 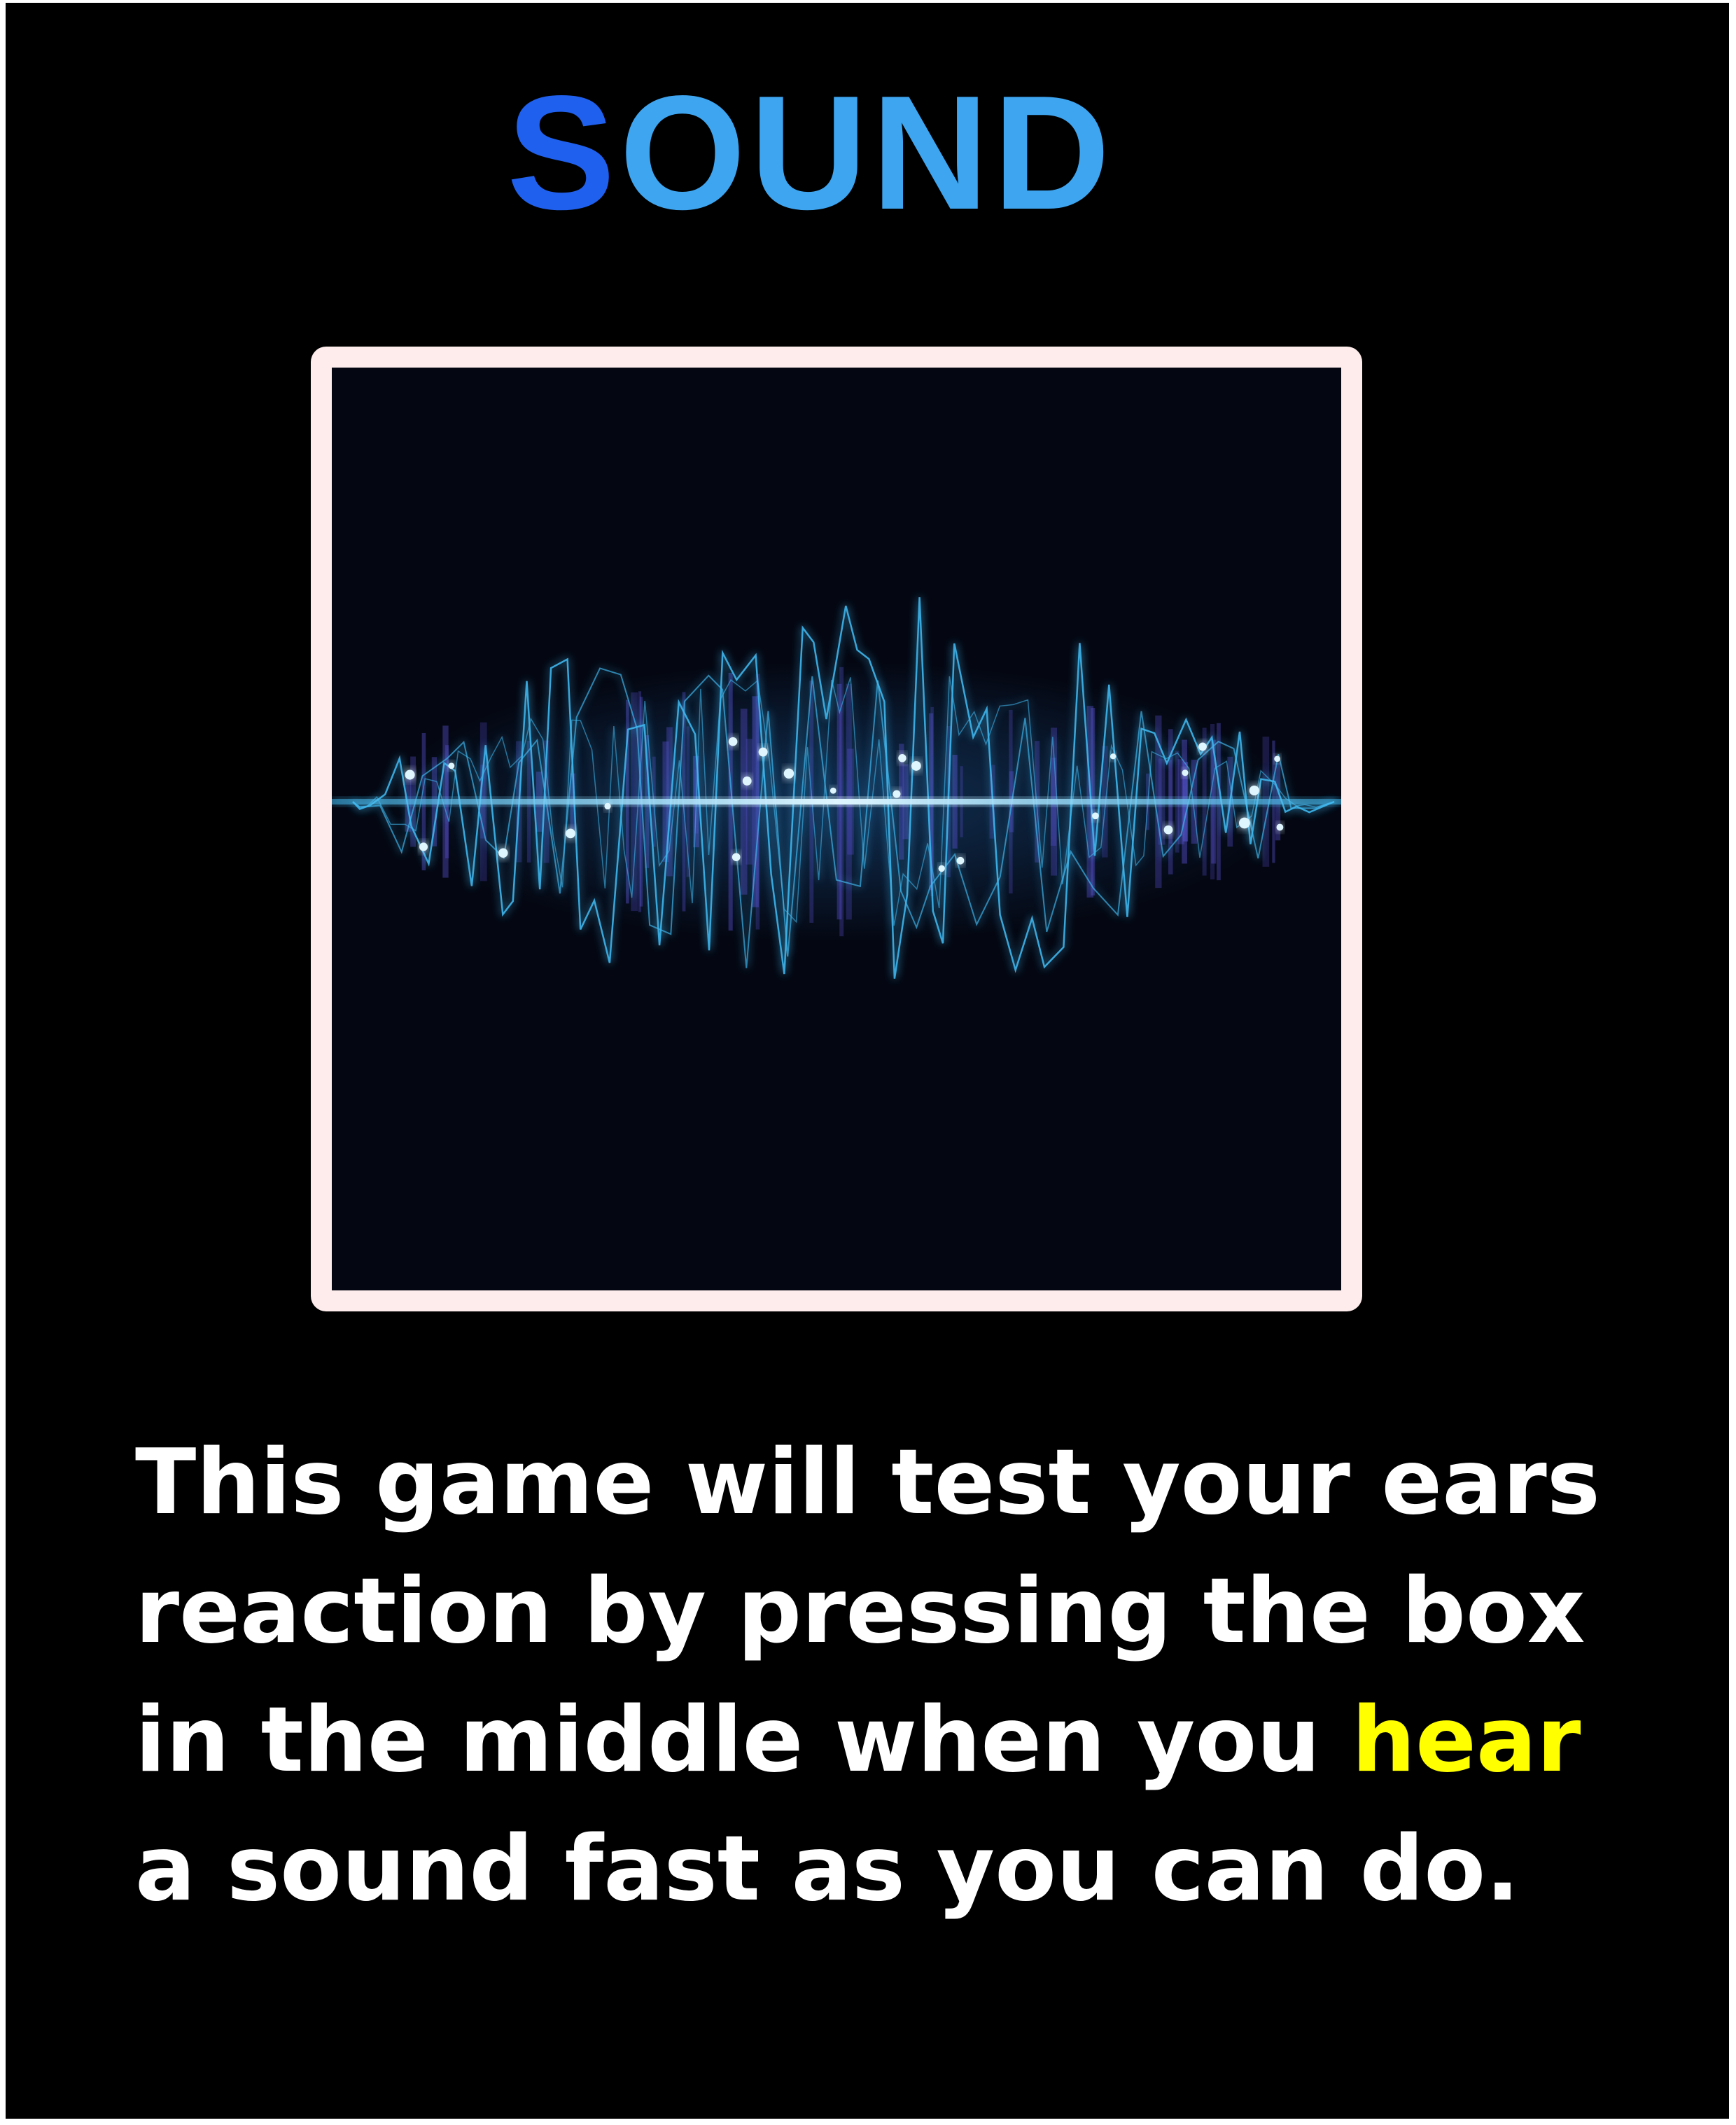 What do you see at coordinates (860, 1611) in the screenshot?
I see `description-line-2: reaction by pressing the box` at bounding box center [860, 1611].